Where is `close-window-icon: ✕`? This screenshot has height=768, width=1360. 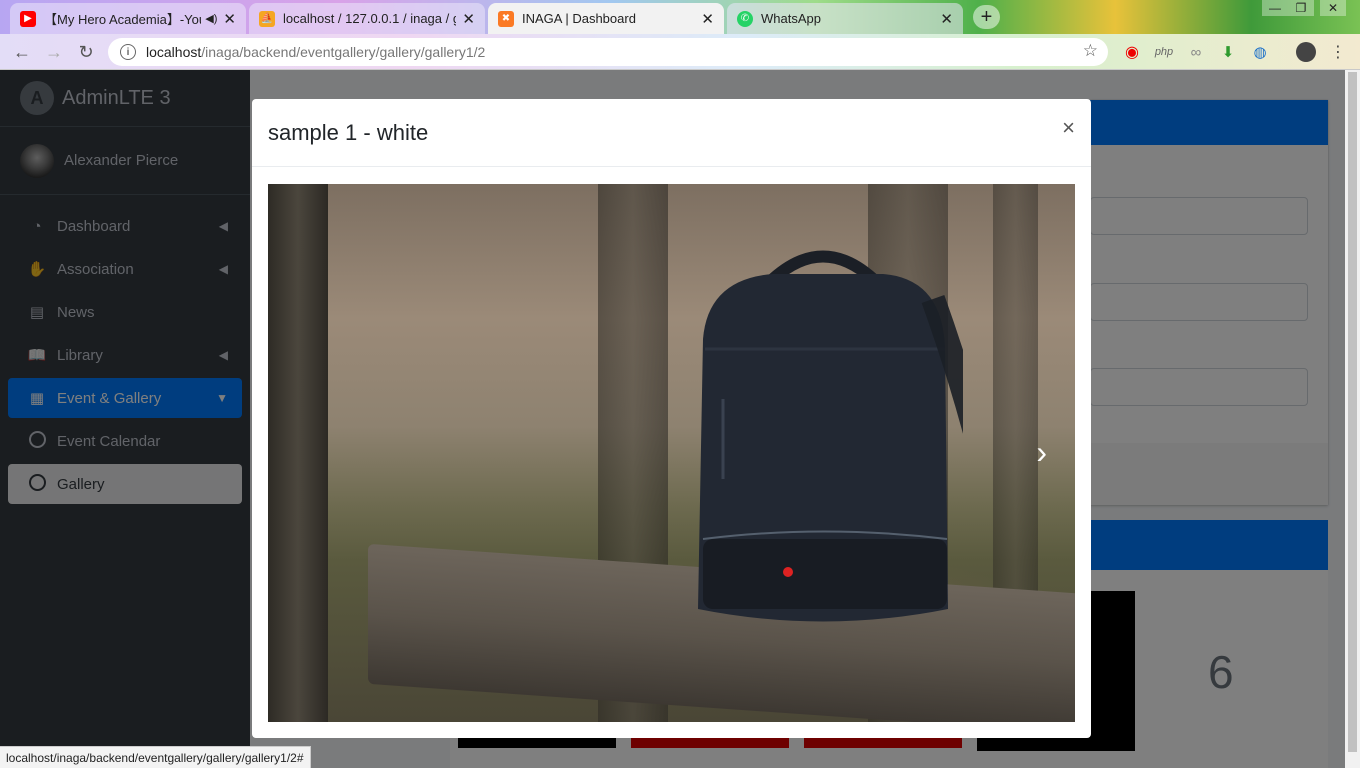
close-window-icon: ✕ is located at coordinates (1333, 8).